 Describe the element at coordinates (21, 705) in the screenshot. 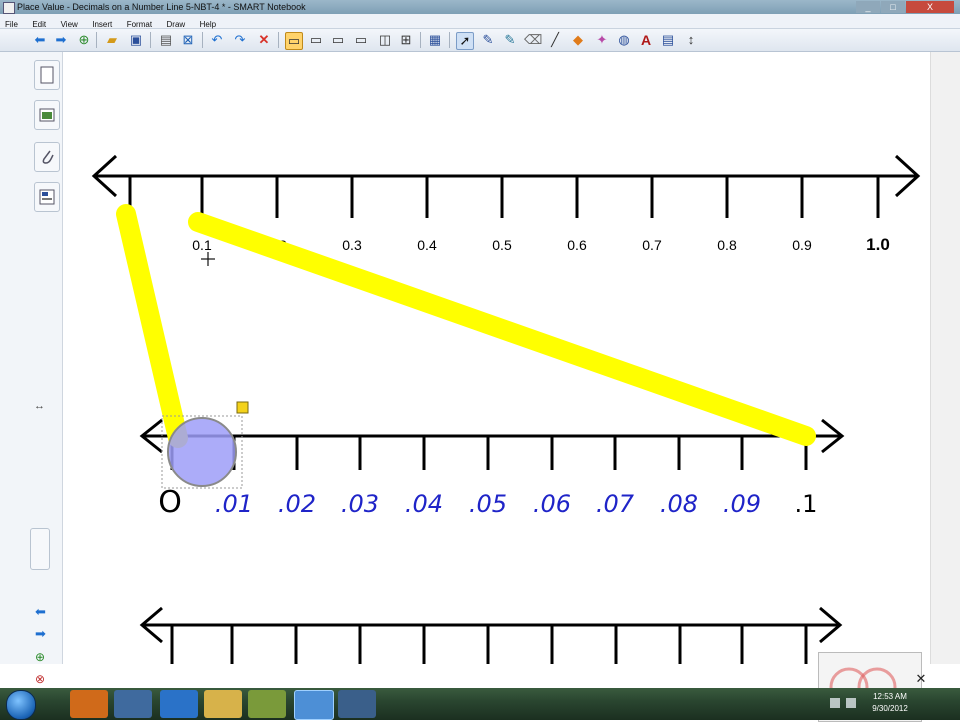

I see `start-button` at that location.